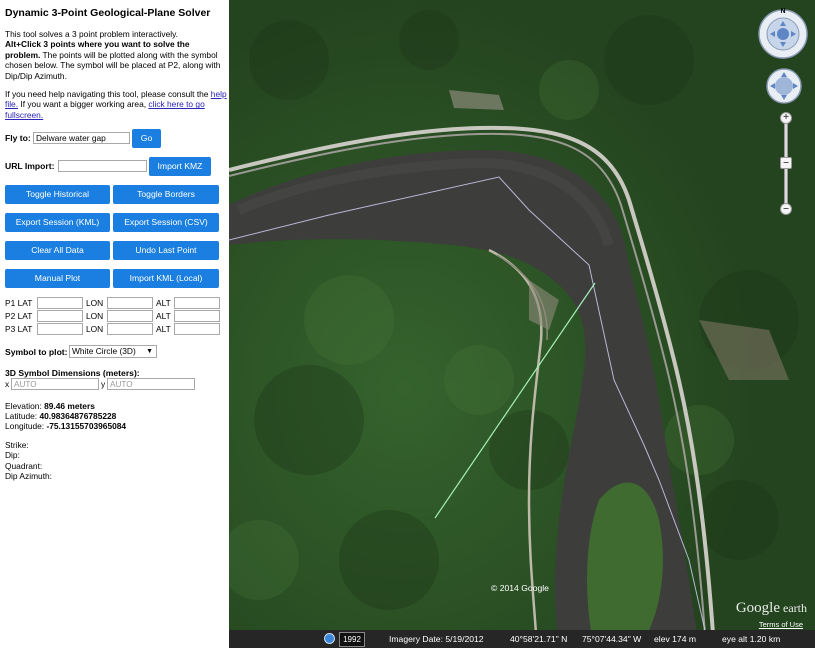 The height and width of the screenshot is (648, 815). What do you see at coordinates (784, 86) in the screenshot?
I see `pan-control` at bounding box center [784, 86].